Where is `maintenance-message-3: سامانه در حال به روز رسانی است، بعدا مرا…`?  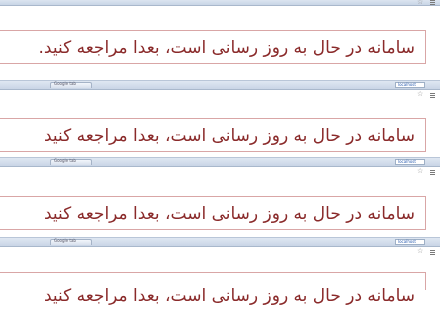
maintenance-message-3: سامانه در حال به روز رسانی است، بعدا مرا… is located at coordinates (229, 214).